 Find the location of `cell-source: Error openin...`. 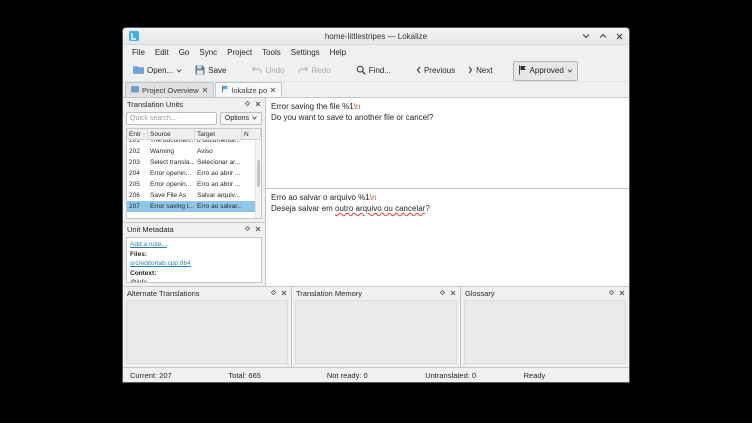

cell-source: Error openin... is located at coordinates (171, 173).